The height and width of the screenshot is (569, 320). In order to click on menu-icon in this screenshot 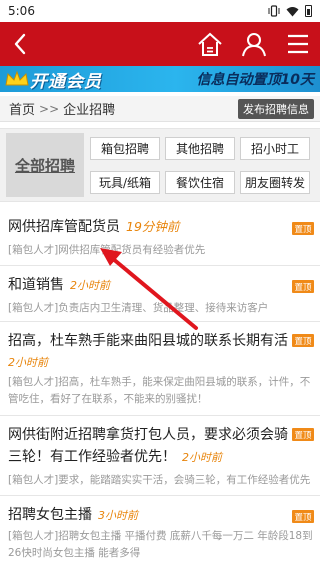, I will do `click(298, 44)`.